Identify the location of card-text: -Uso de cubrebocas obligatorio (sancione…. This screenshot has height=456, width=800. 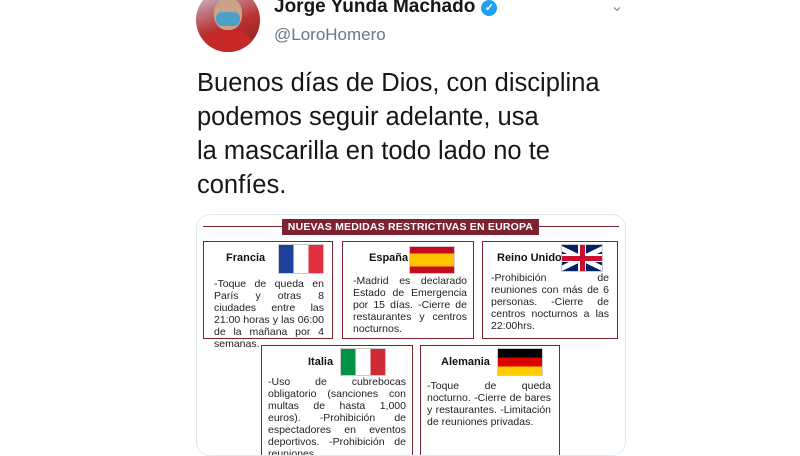
(337, 416).